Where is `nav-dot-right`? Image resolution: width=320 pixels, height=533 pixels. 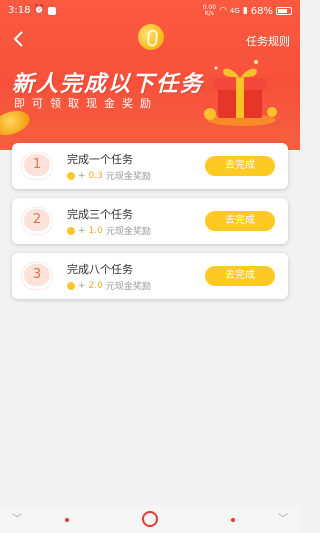
nav-dot-right is located at coordinates (233, 520).